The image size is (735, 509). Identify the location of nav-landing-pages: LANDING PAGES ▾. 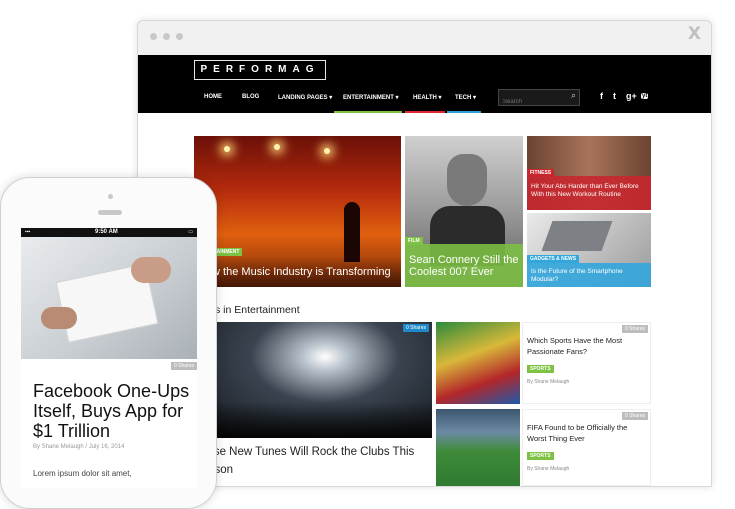
(305, 97).